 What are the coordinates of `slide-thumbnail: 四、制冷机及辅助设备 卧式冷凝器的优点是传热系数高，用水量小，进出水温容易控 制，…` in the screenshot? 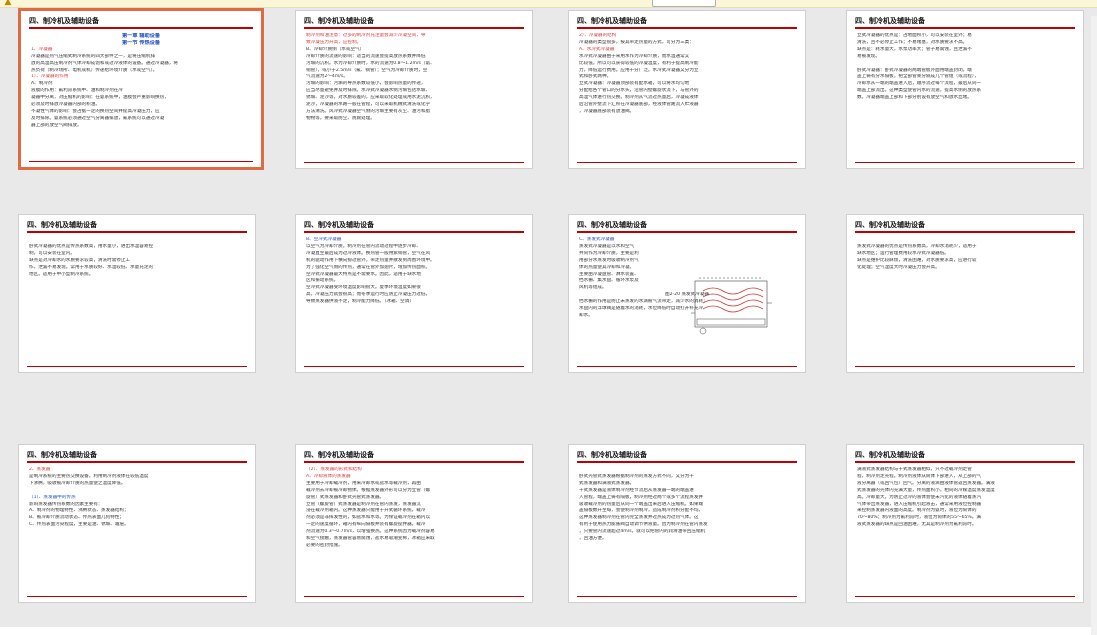 It's located at (137, 293).